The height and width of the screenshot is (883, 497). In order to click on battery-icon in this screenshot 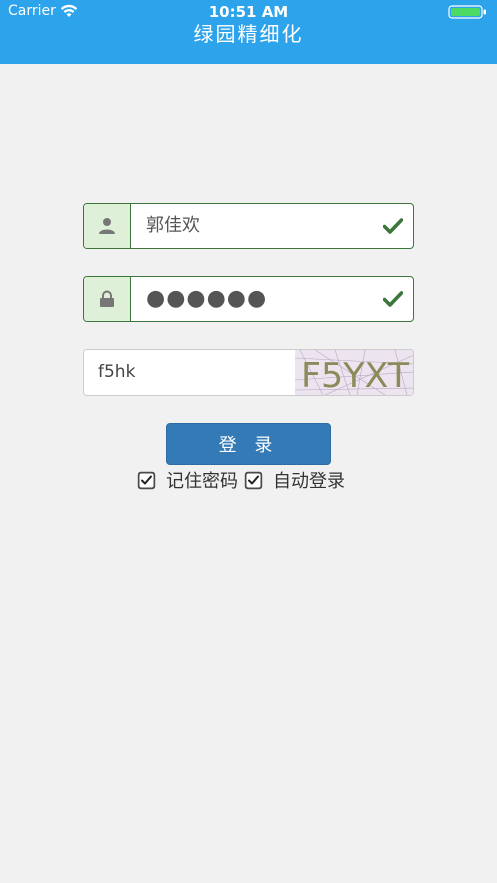, I will do `click(467, 12)`.